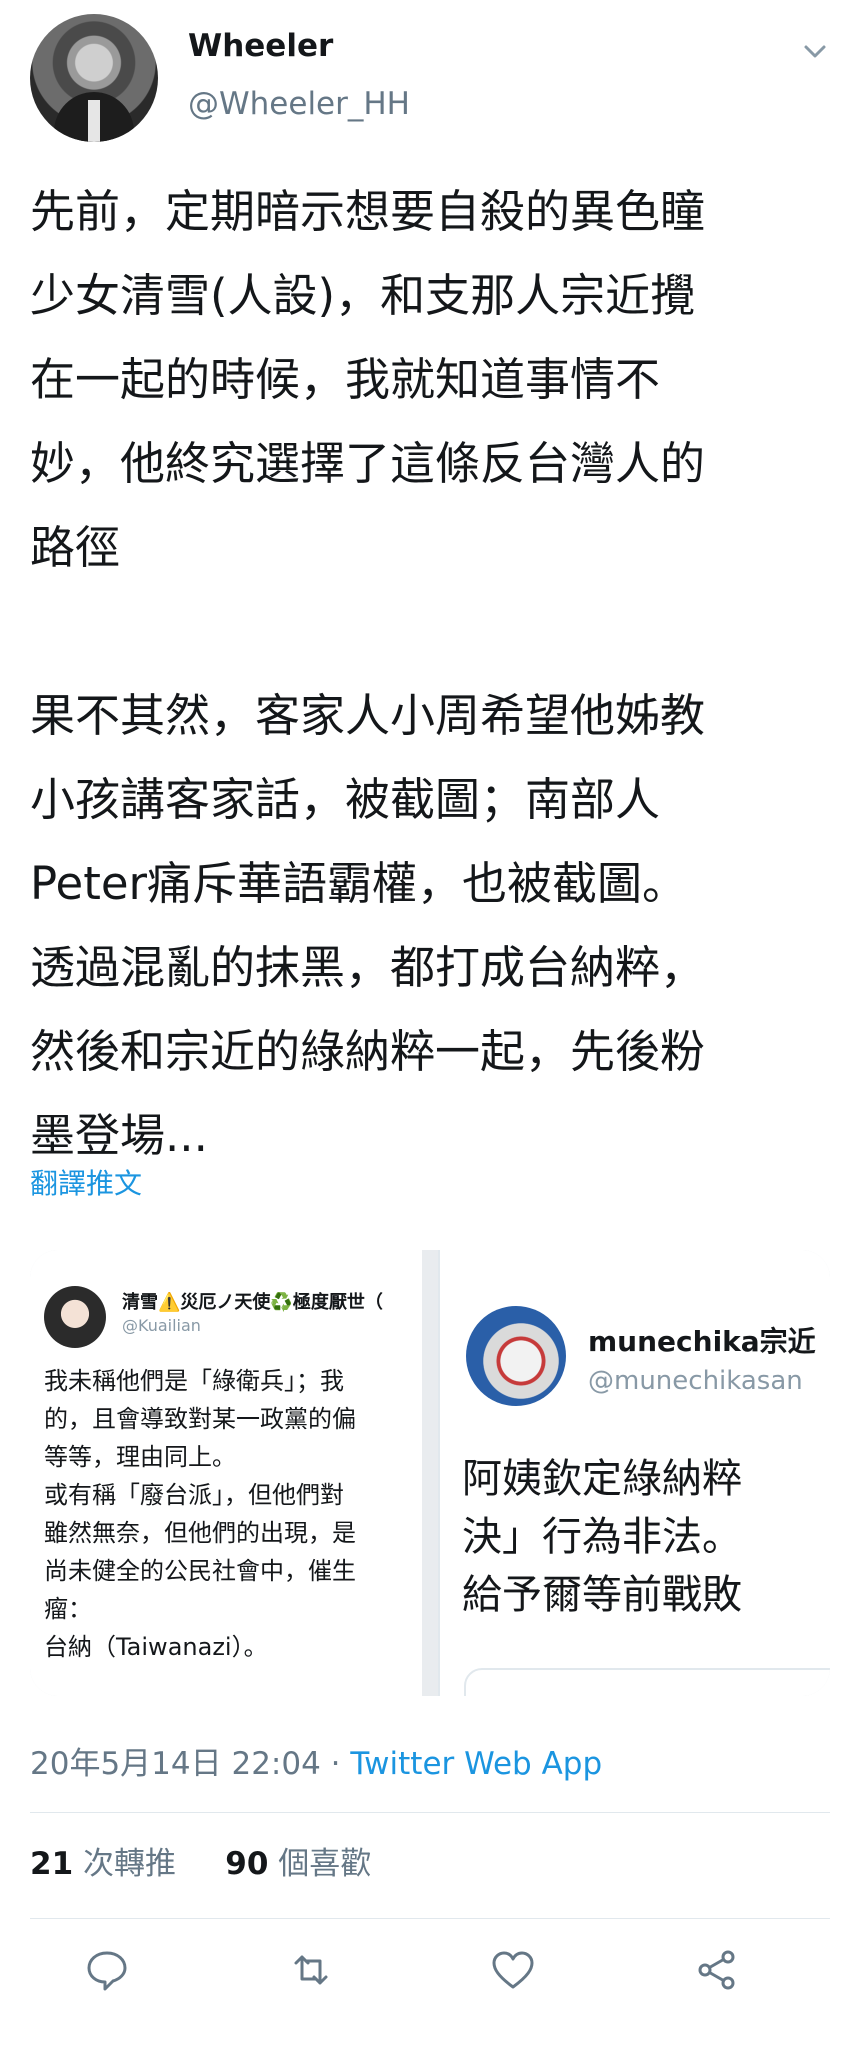  Describe the element at coordinates (717, 1970) in the screenshot. I see `share-icon` at that location.